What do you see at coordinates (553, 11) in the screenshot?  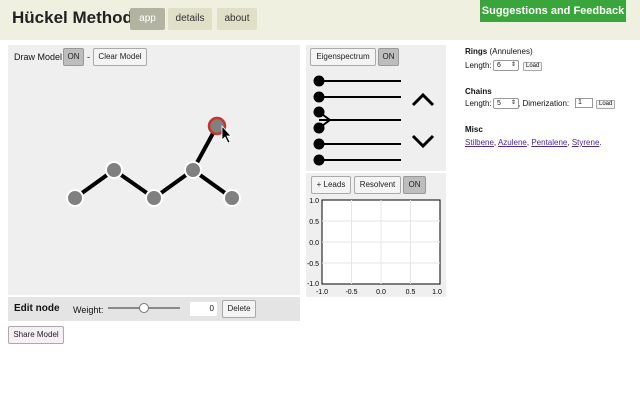 I see `suggestions-feedback-button: Suggestions and Feedback` at bounding box center [553, 11].